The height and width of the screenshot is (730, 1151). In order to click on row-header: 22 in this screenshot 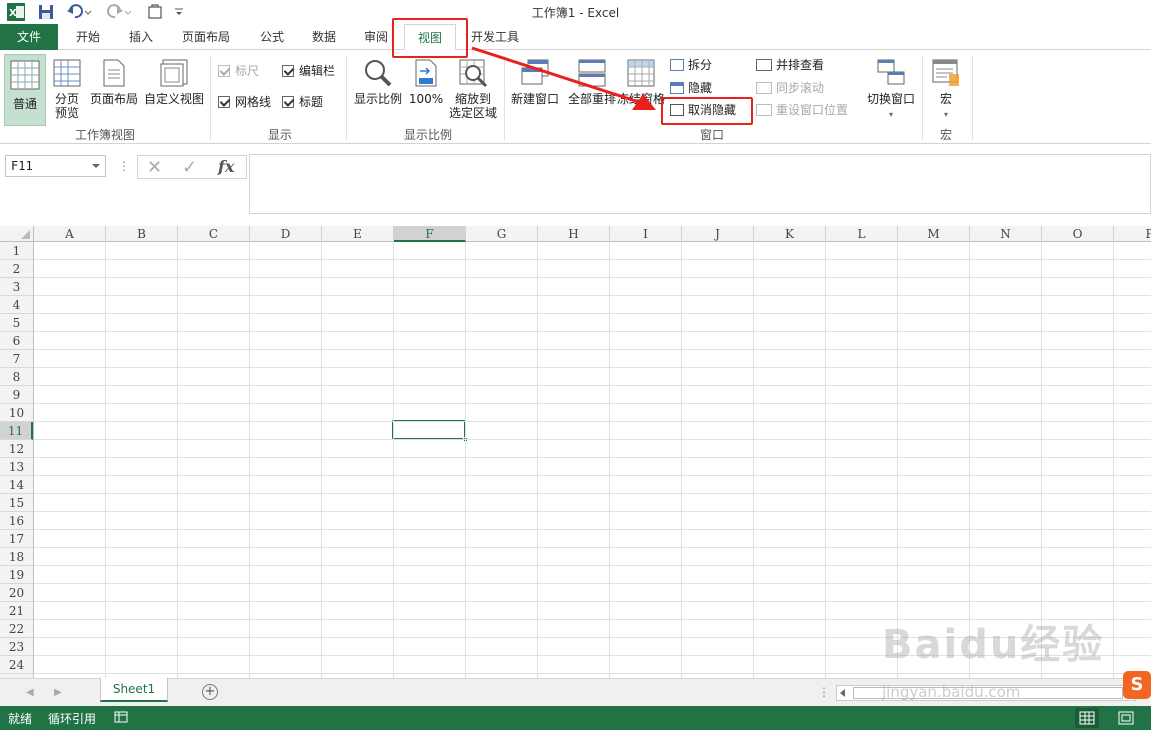, I will do `click(16, 629)`.